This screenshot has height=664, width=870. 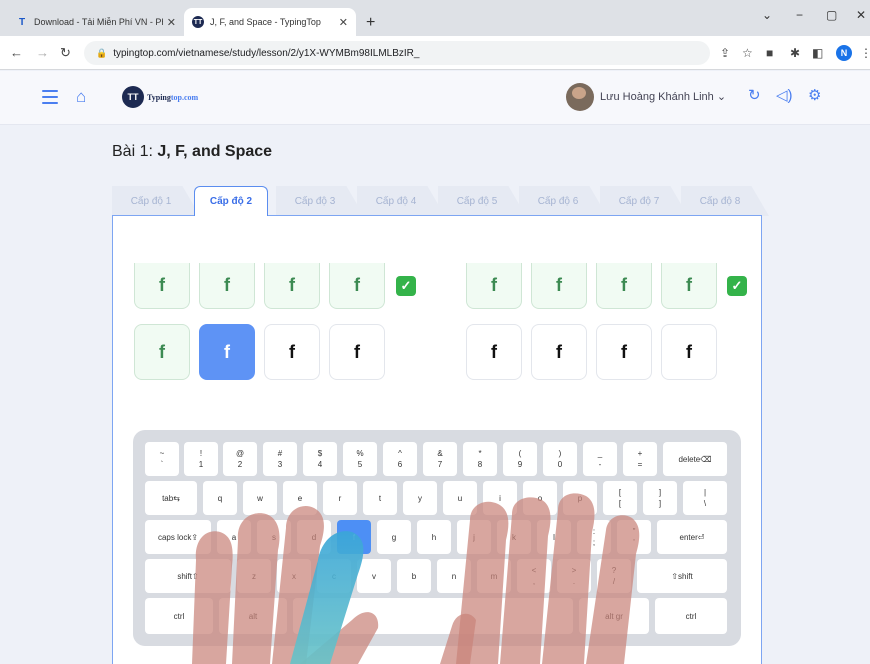 What do you see at coordinates (705, 498) in the screenshot?
I see `key-backslash: | \` at bounding box center [705, 498].